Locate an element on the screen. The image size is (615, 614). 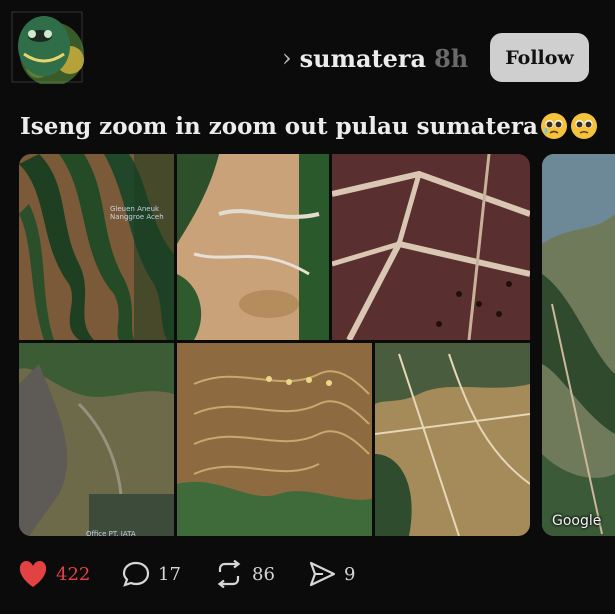
repost-icon is located at coordinates (229, 574).